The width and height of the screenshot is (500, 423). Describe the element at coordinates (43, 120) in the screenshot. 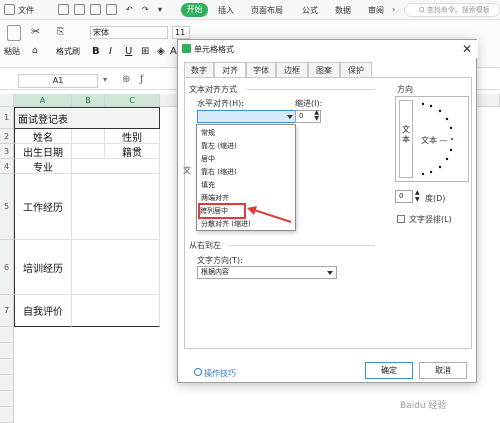

I see `cell-a1-text: 面试登记表` at that location.